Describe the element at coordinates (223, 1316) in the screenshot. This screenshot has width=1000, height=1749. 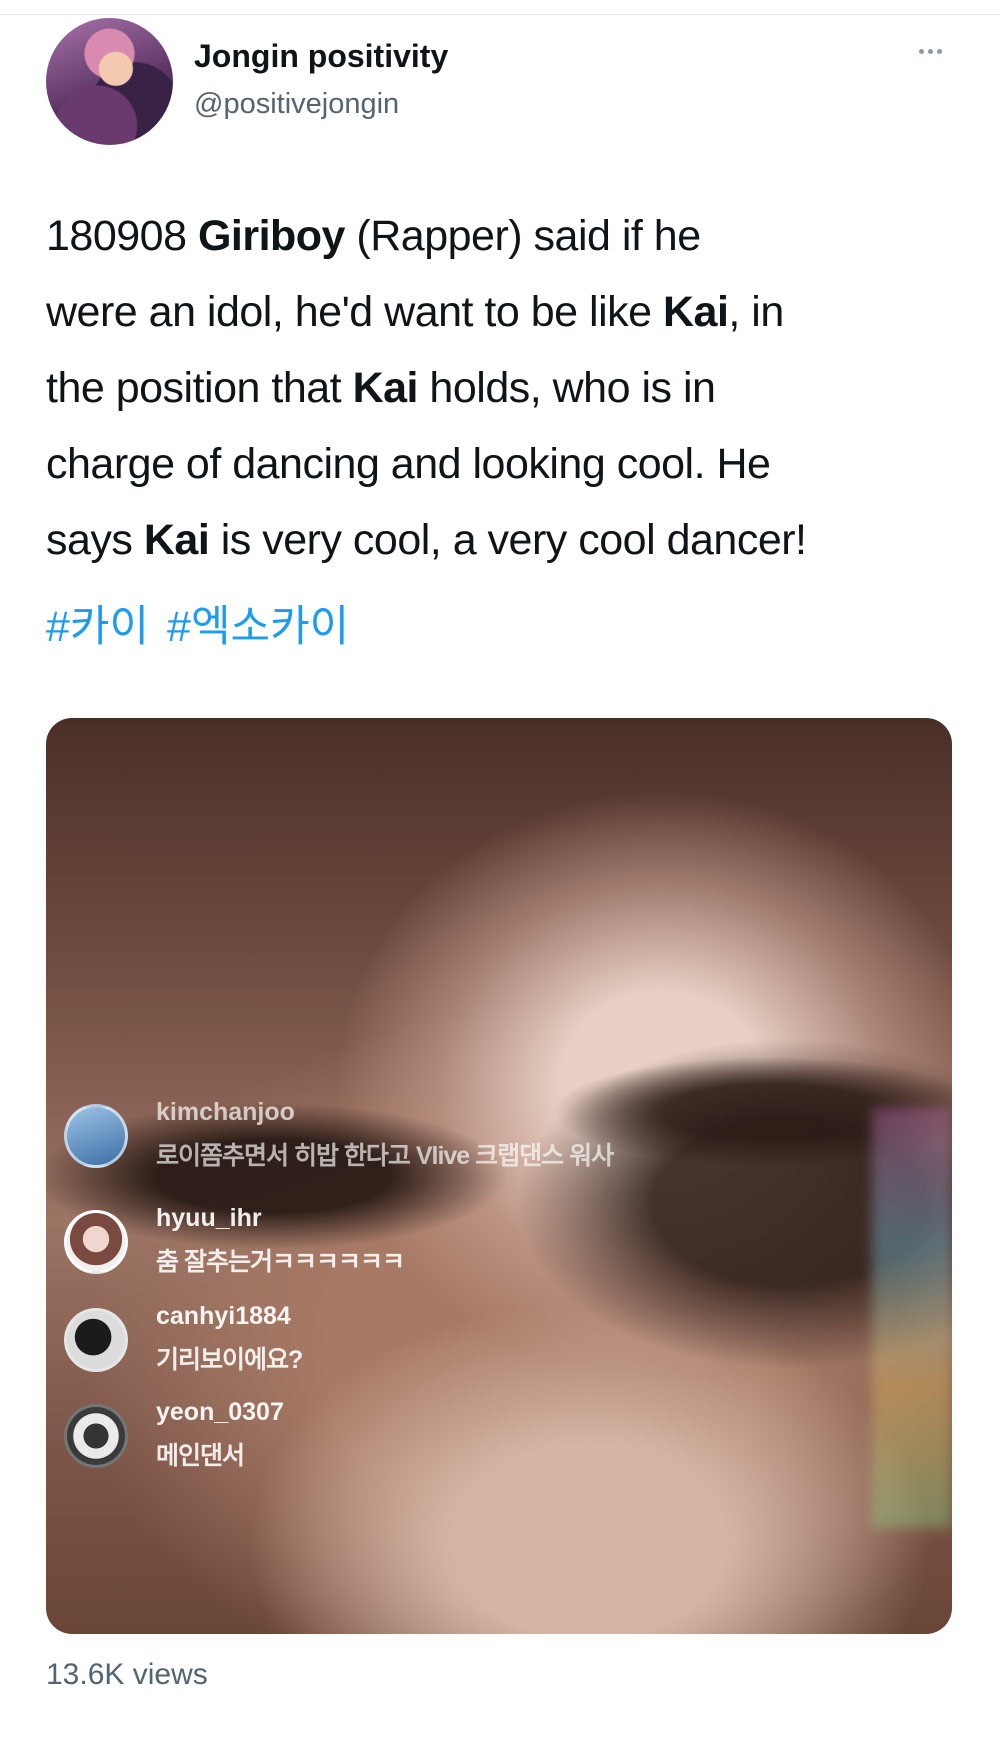
I see `comment-username: canhyi1884` at that location.